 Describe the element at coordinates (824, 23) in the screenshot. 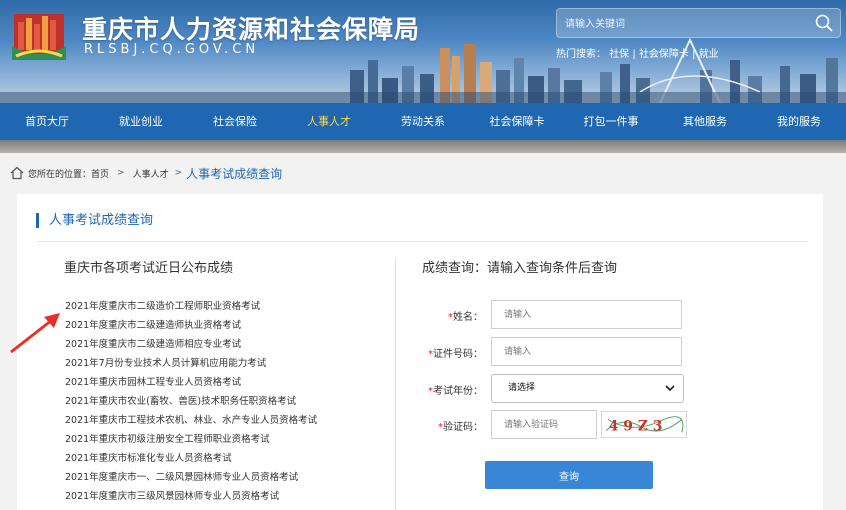

I see `search-icon` at that location.